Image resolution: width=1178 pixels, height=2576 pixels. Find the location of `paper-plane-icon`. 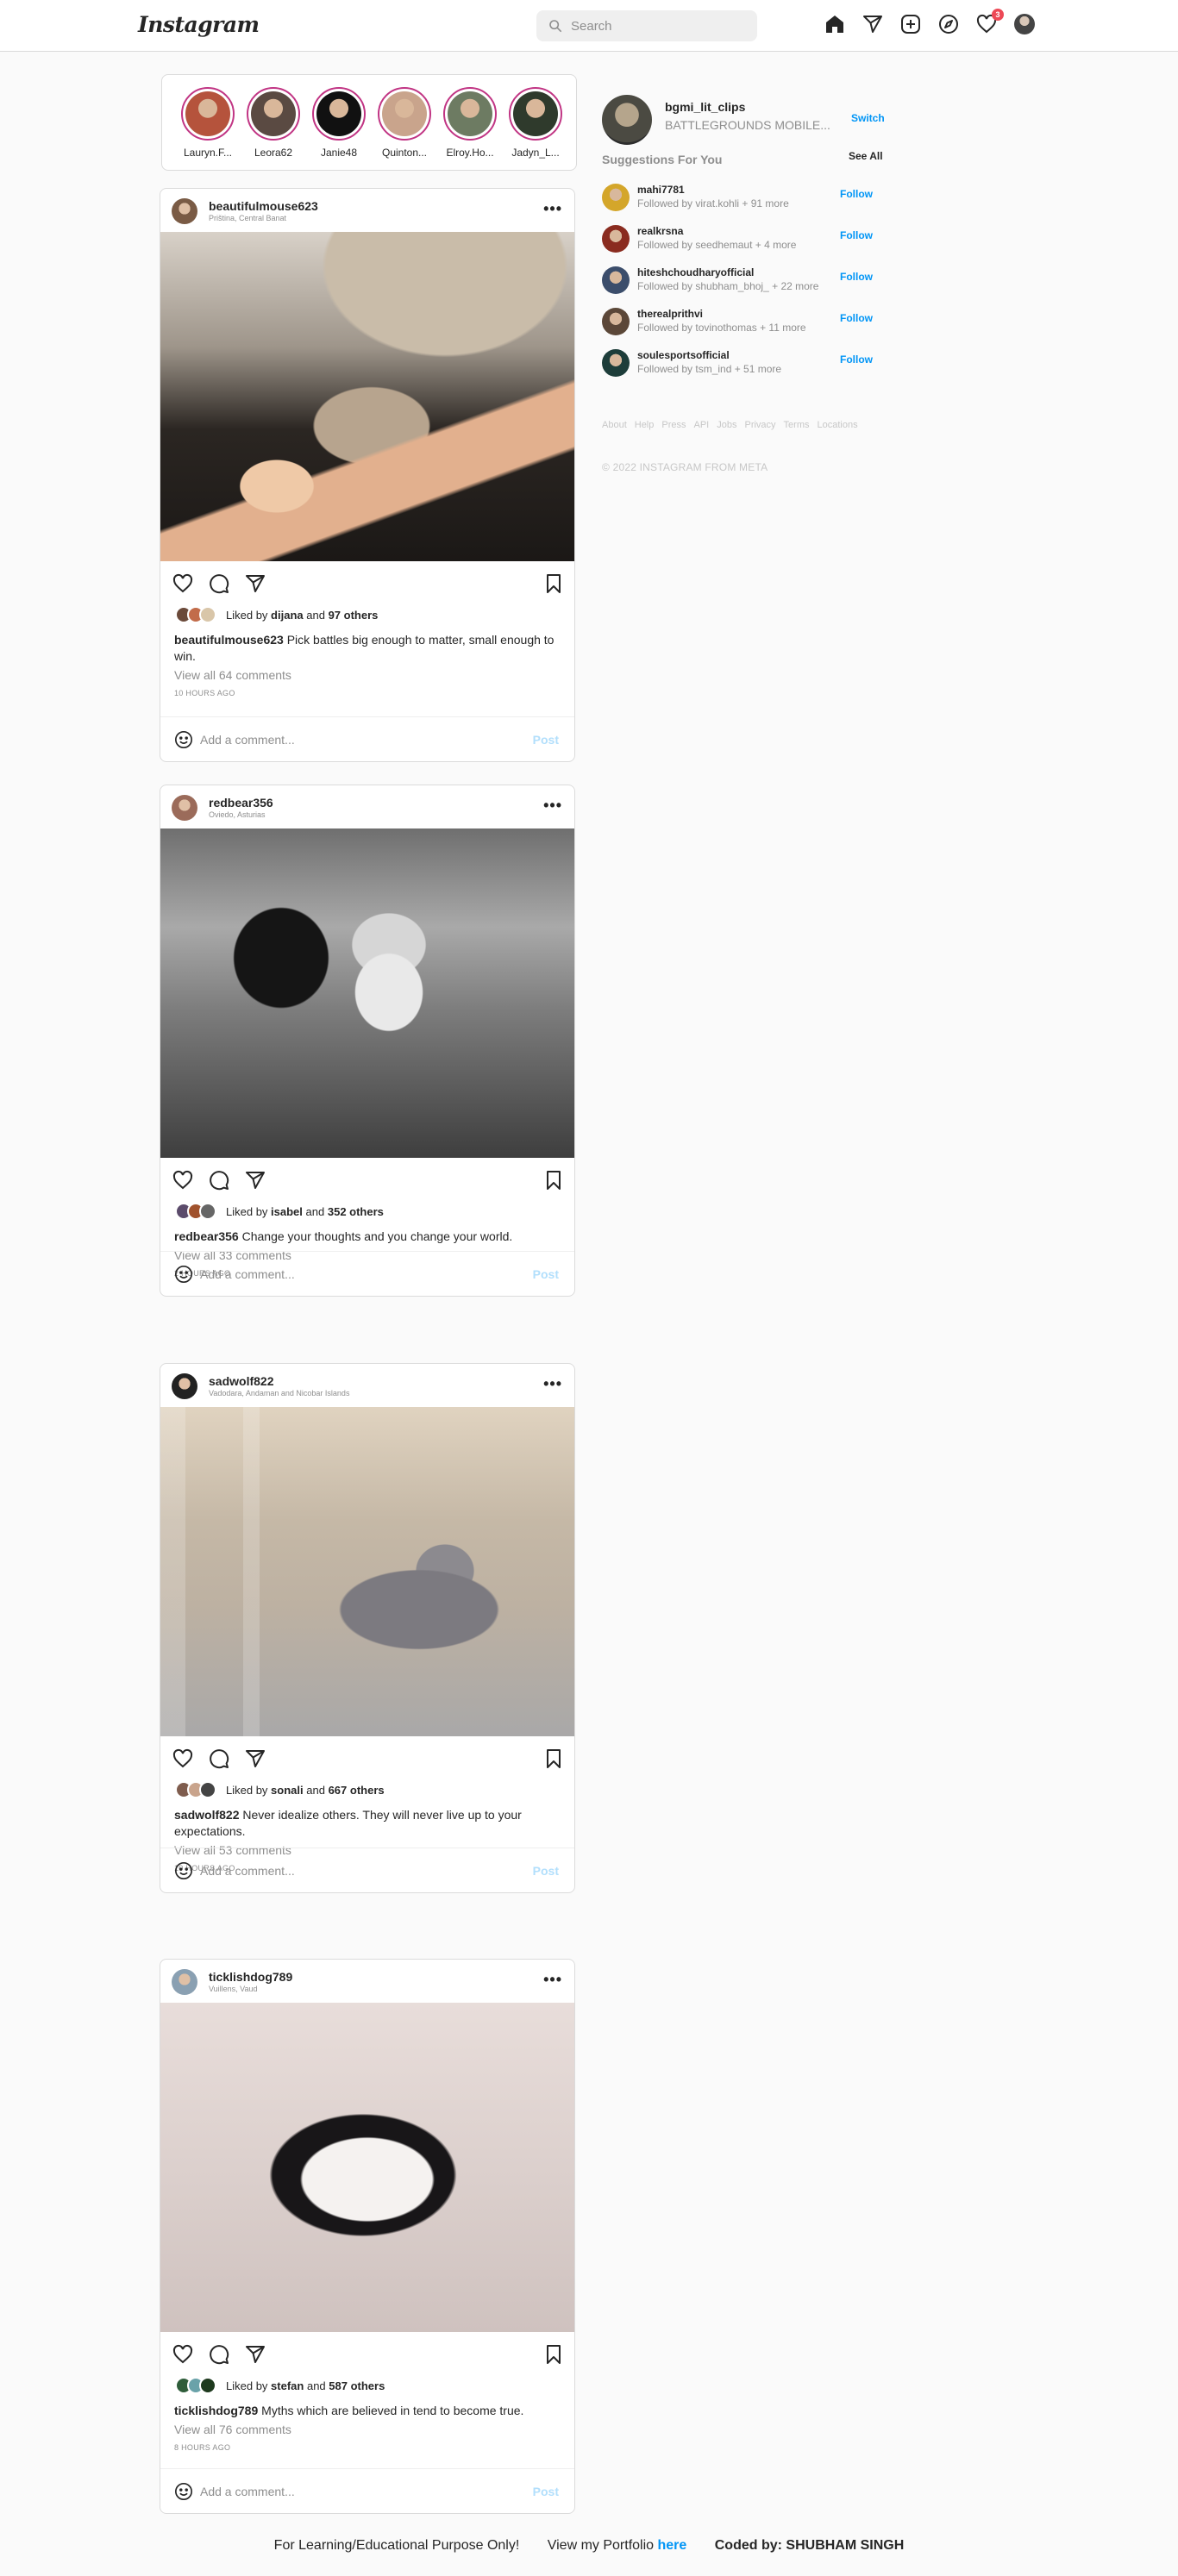

paper-plane-icon is located at coordinates (872, 24).